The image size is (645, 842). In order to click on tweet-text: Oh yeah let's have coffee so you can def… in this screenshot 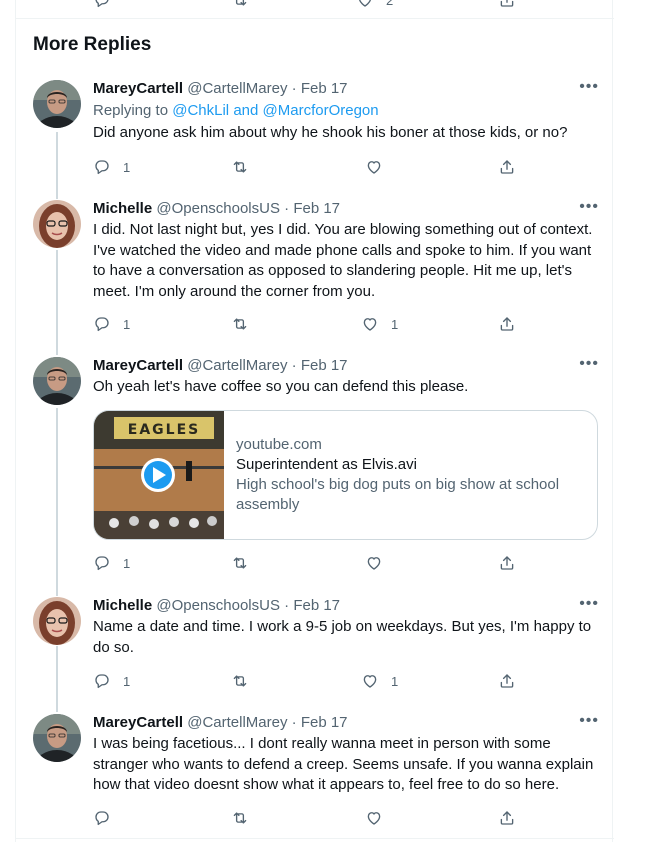, I will do `click(281, 386)`.